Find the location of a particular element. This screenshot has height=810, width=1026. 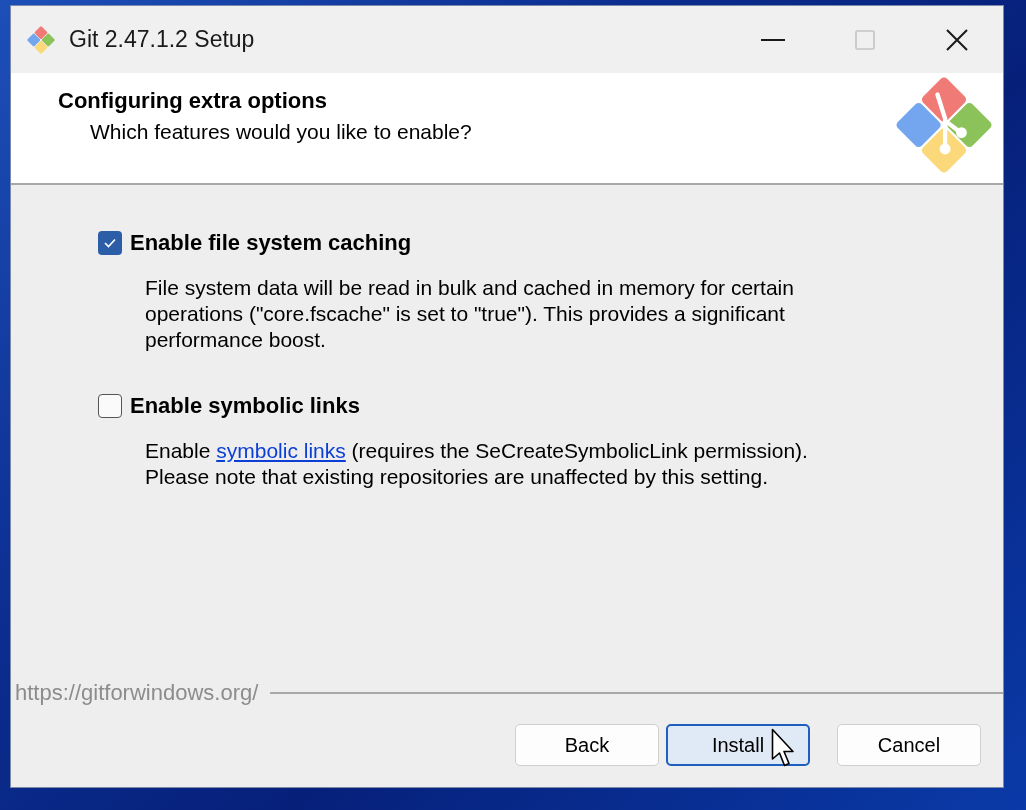

install-button: Install is located at coordinates (738, 745).